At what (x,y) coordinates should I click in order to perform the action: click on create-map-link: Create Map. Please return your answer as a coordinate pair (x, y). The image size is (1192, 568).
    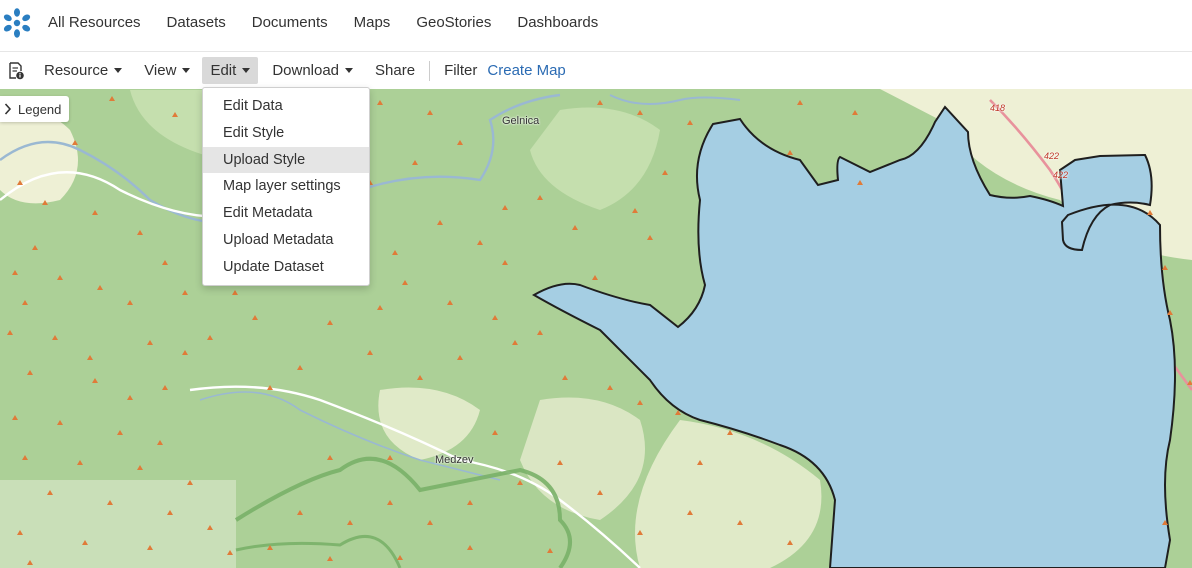
    Looking at the image, I should click on (529, 70).